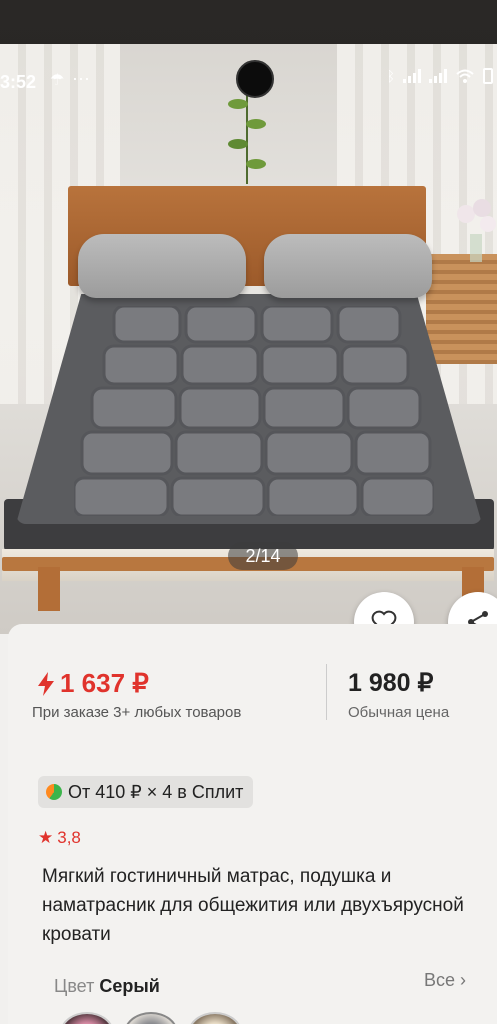 This screenshot has width=497, height=1024. Describe the element at coordinates (263, 556) in the screenshot. I see `gallery-page-indicator: 2/14` at that location.